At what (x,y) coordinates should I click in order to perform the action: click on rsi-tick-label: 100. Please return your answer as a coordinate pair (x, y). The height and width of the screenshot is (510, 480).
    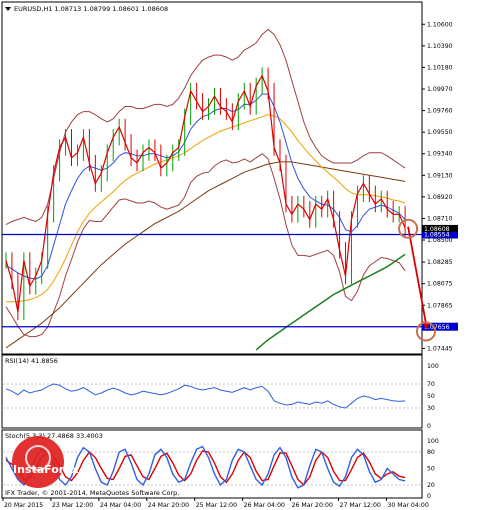
    Looking at the image, I should click on (433, 366).